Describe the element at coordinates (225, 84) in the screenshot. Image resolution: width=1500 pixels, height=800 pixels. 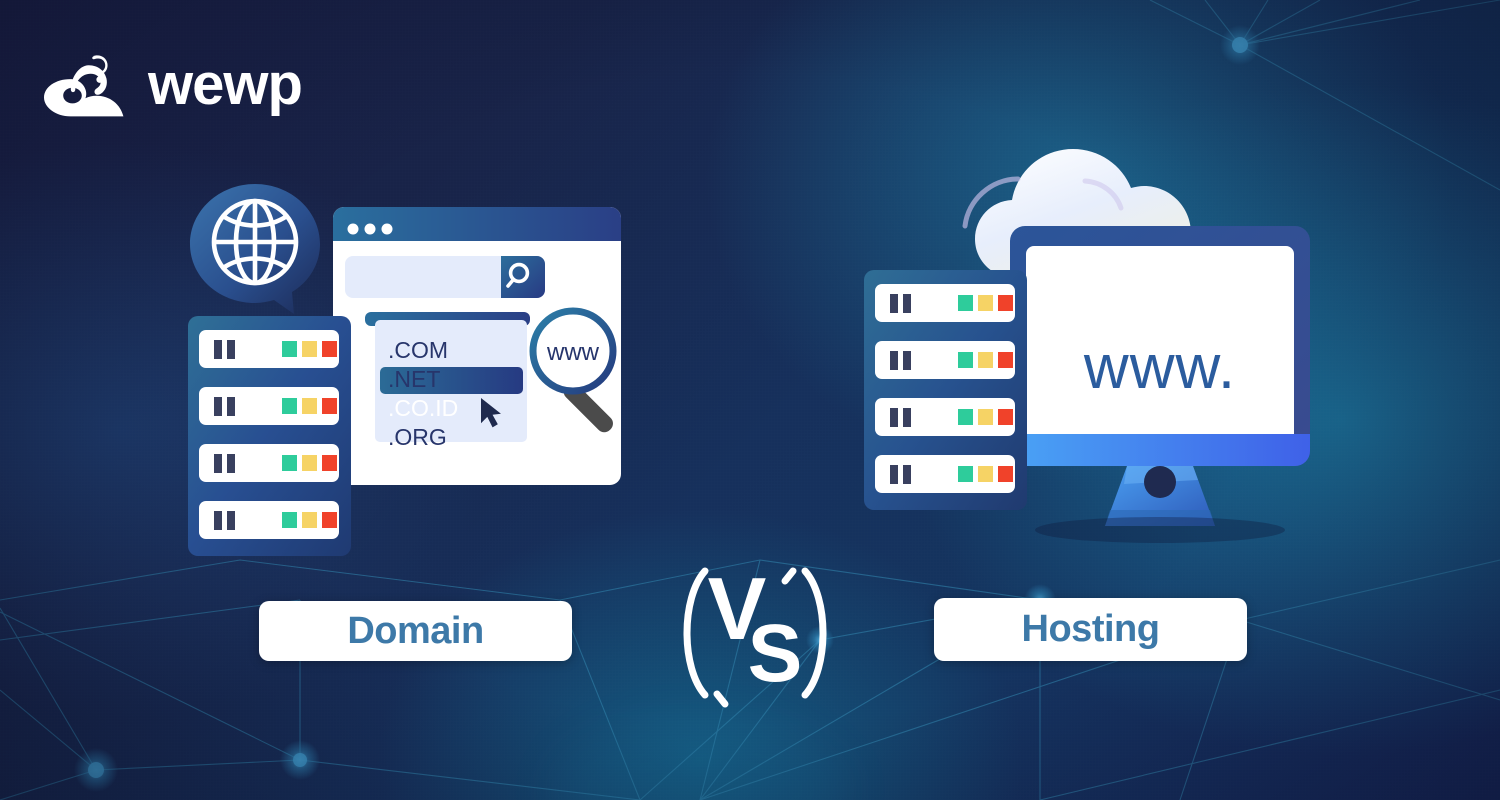
I see `brand-name: wewp` at that location.